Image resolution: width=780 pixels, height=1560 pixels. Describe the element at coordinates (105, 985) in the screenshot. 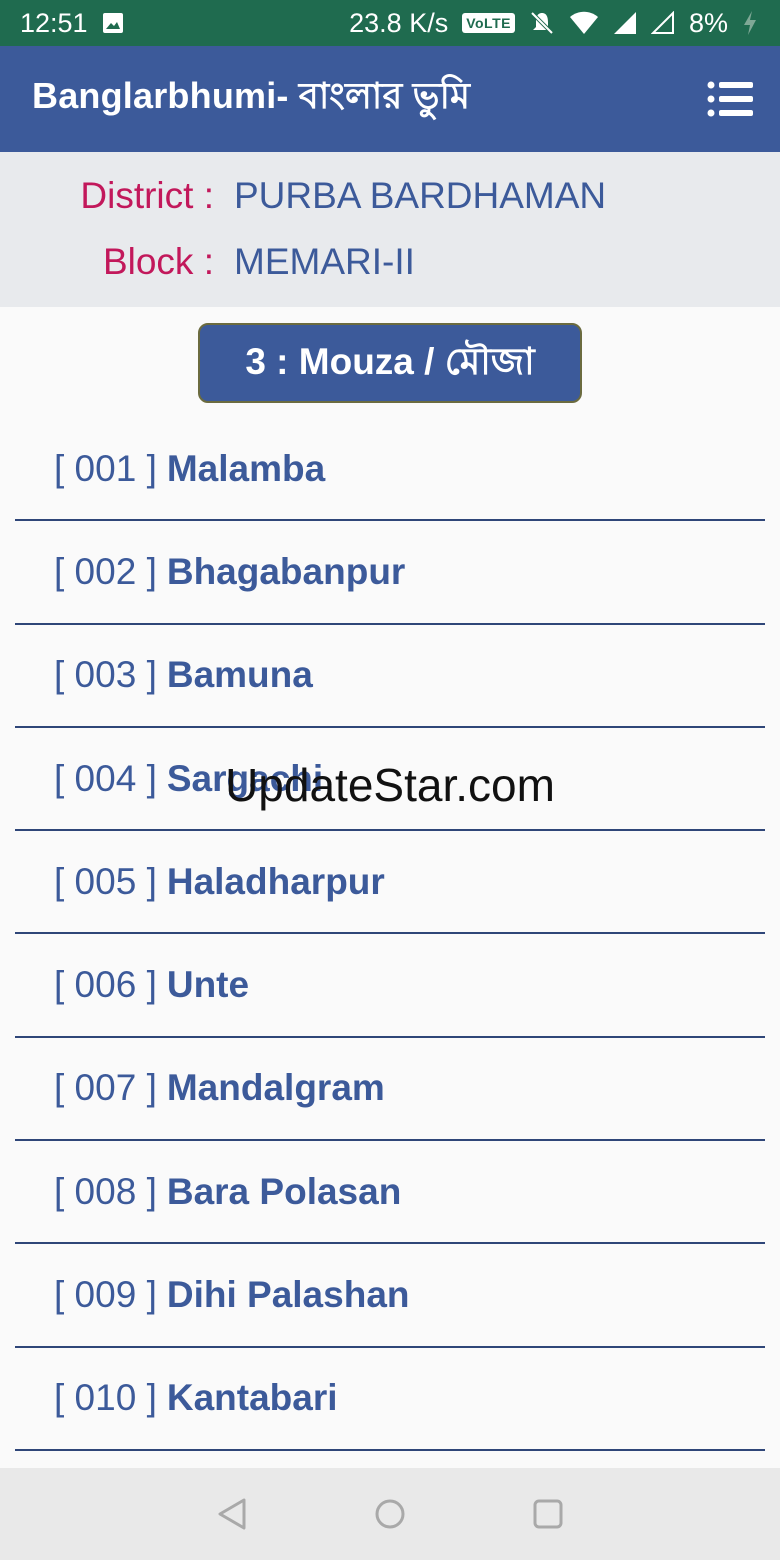

I see `mouza-code: [ 006 ]` at that location.